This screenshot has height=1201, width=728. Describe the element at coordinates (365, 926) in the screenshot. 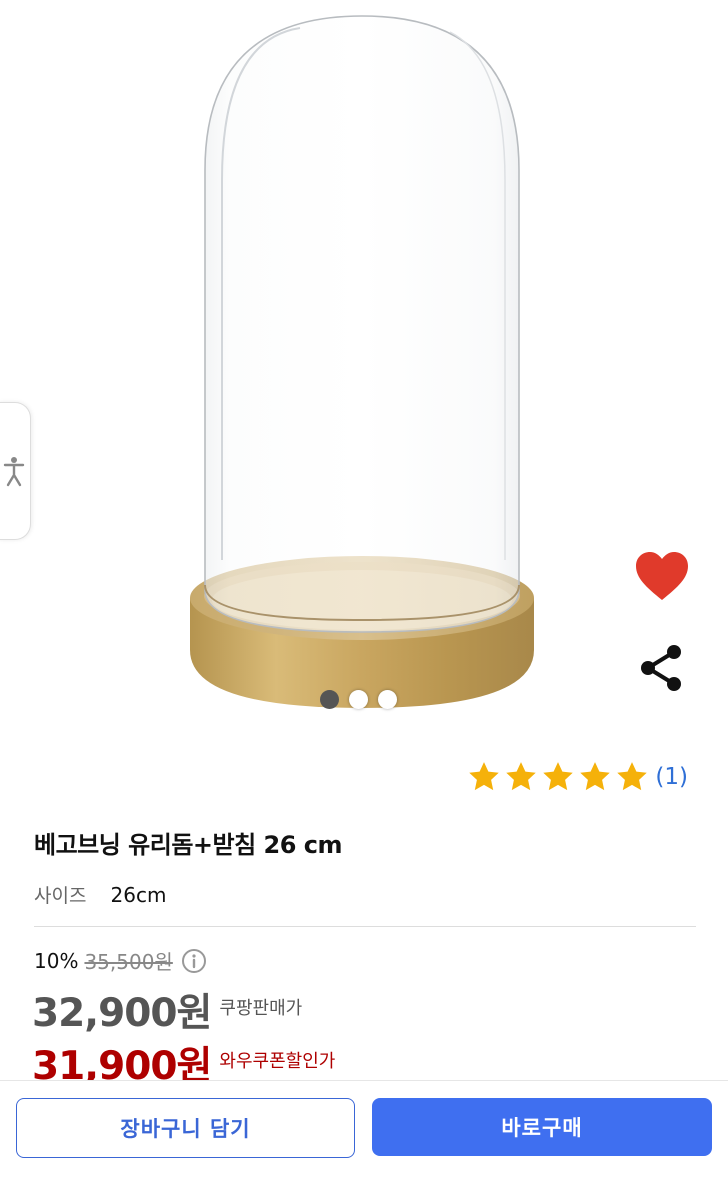

I see `divider` at that location.